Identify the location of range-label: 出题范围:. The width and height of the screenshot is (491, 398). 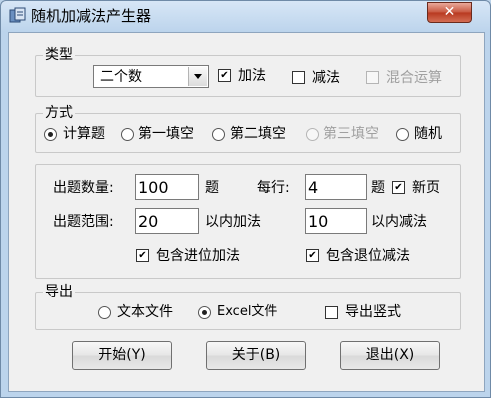
(83, 222).